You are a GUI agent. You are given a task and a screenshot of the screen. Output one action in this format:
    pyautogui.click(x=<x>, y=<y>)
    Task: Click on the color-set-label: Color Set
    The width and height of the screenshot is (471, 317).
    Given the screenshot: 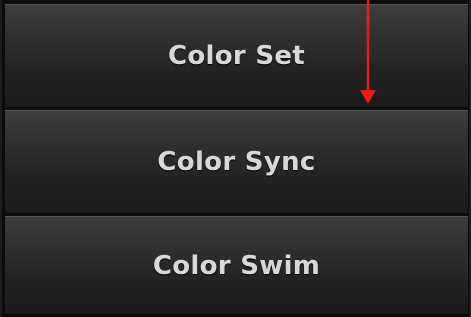 What is the action you would take?
    pyautogui.click(x=236, y=56)
    